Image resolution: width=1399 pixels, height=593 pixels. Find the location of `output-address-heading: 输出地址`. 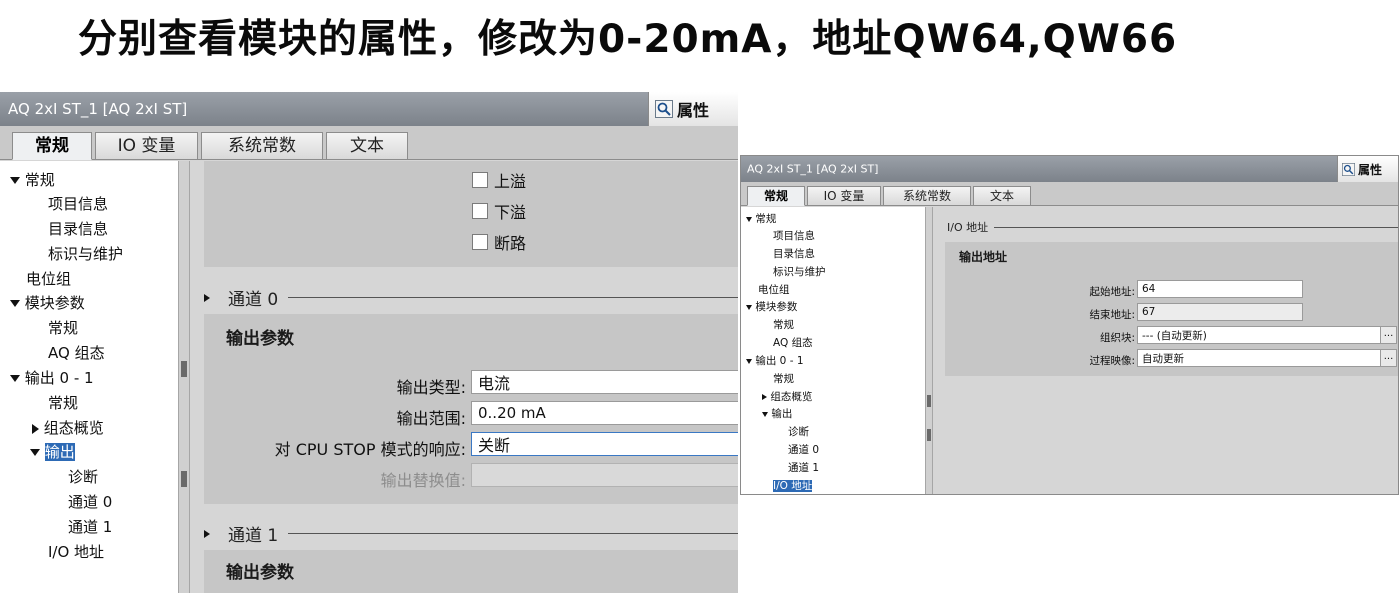

output-address-heading: 输出地址 is located at coordinates (983, 257).